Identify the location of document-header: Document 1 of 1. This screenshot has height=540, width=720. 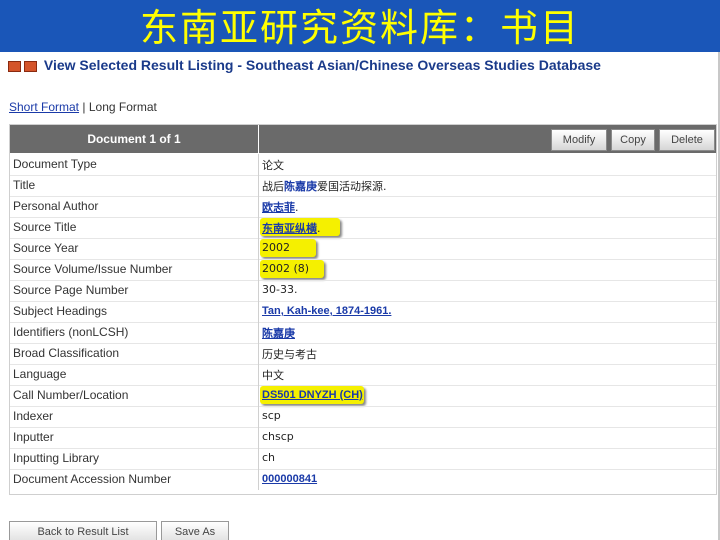
(134, 139).